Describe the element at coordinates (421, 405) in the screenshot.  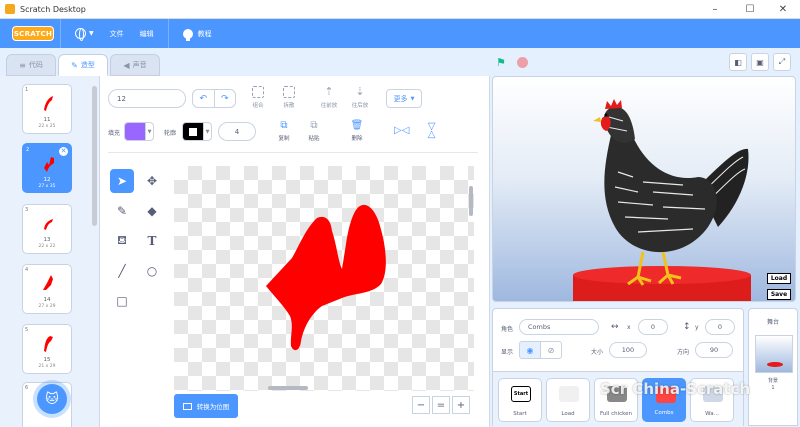
I see `zoom-out-button: −` at that location.